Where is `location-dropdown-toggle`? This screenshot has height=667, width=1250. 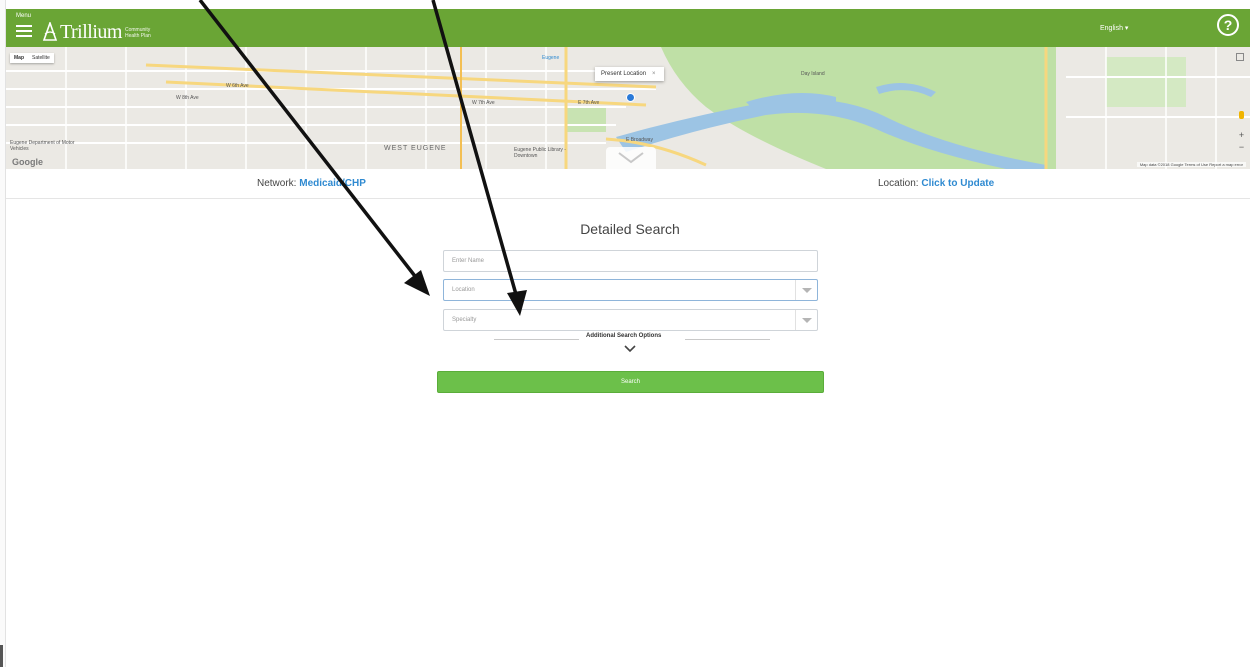 location-dropdown-toggle is located at coordinates (806, 290).